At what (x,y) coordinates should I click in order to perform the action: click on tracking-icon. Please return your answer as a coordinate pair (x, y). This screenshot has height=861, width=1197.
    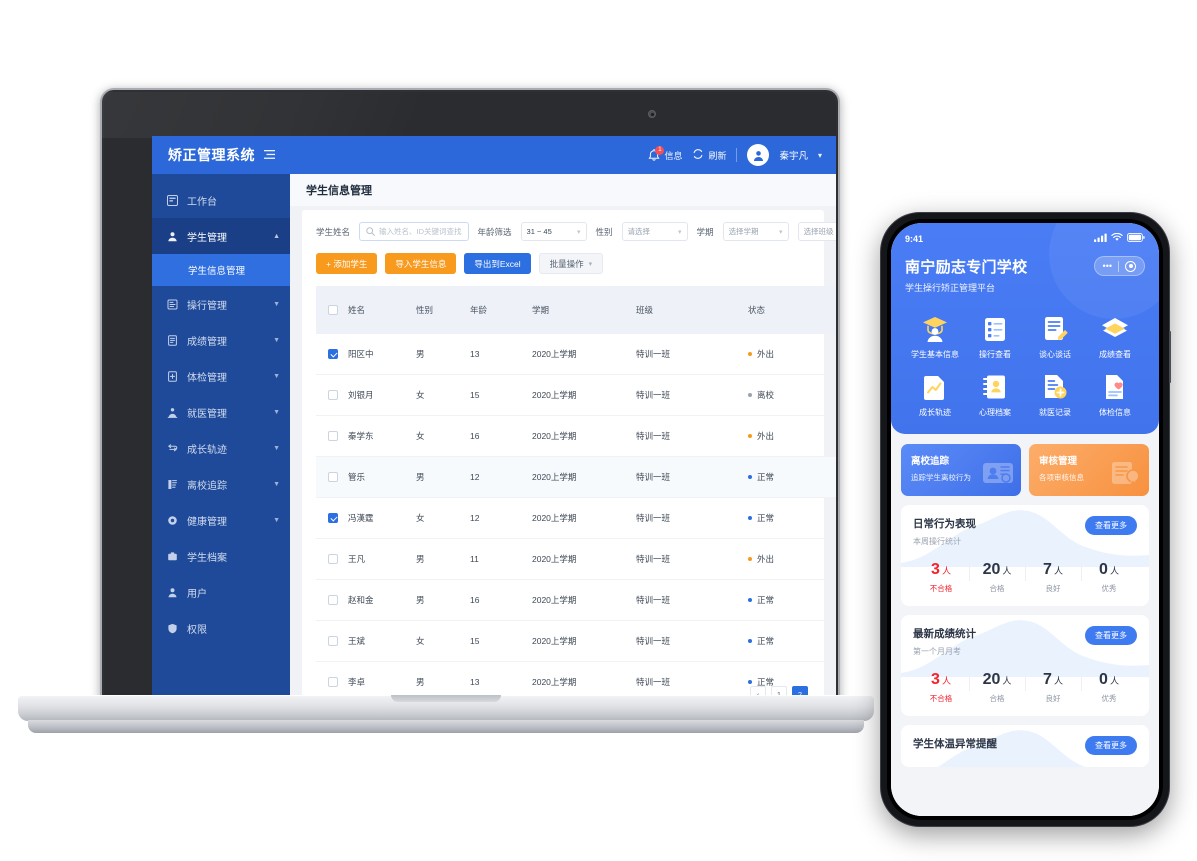
    Looking at the image, I should click on (172, 484).